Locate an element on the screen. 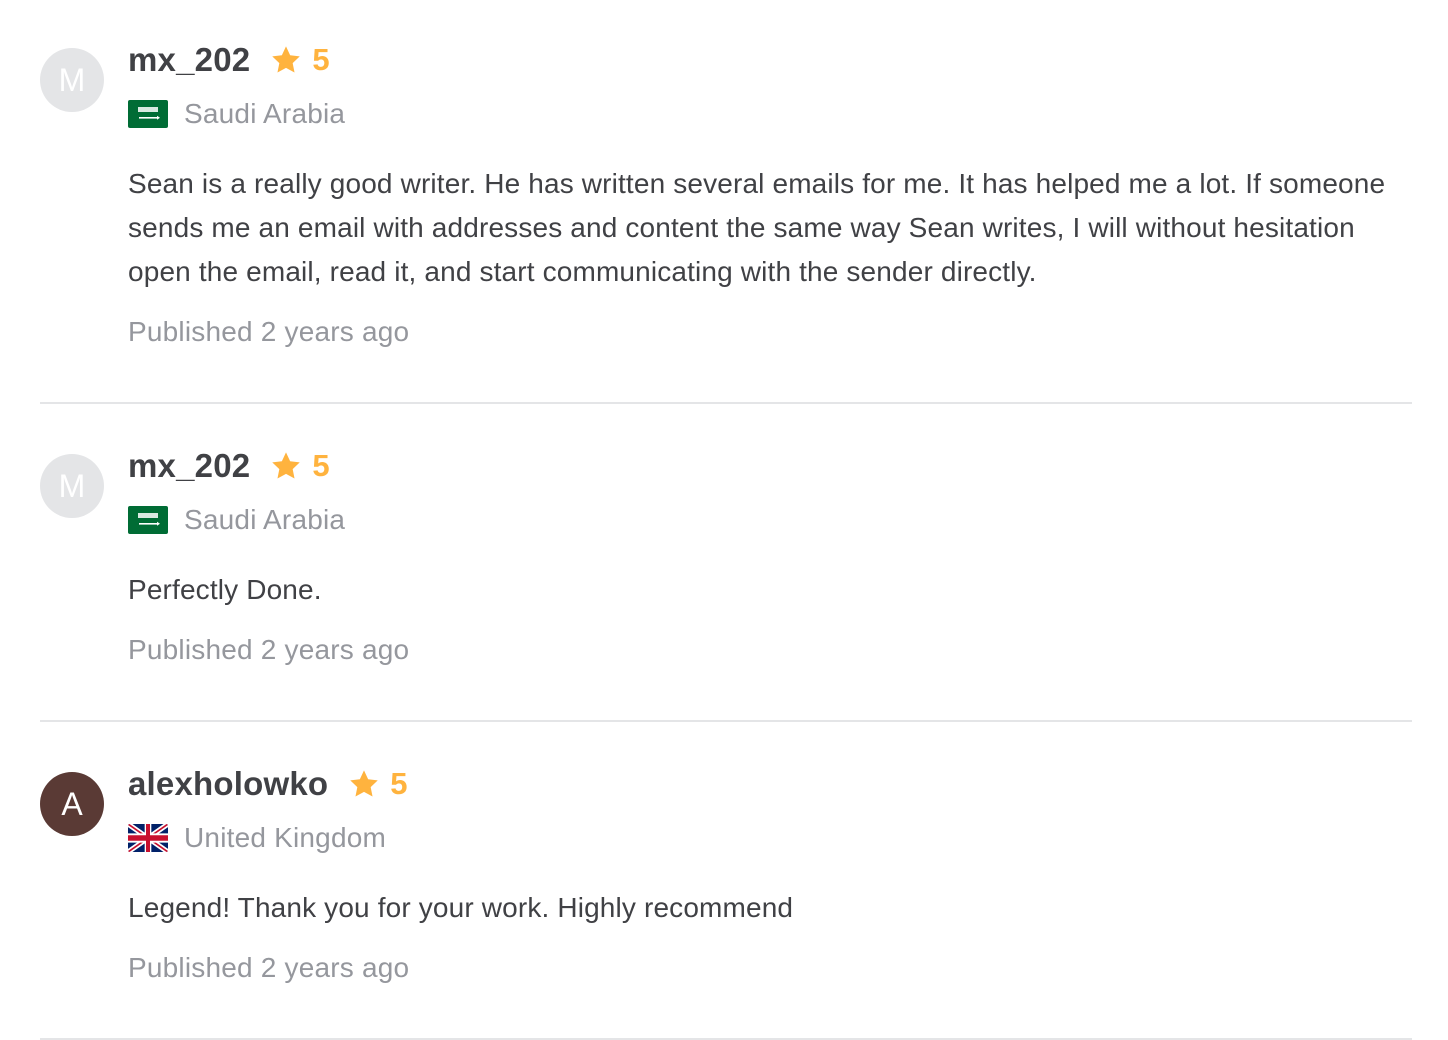 This screenshot has width=1448, height=1040. reviewer-country: United Kingdom is located at coordinates (770, 838).